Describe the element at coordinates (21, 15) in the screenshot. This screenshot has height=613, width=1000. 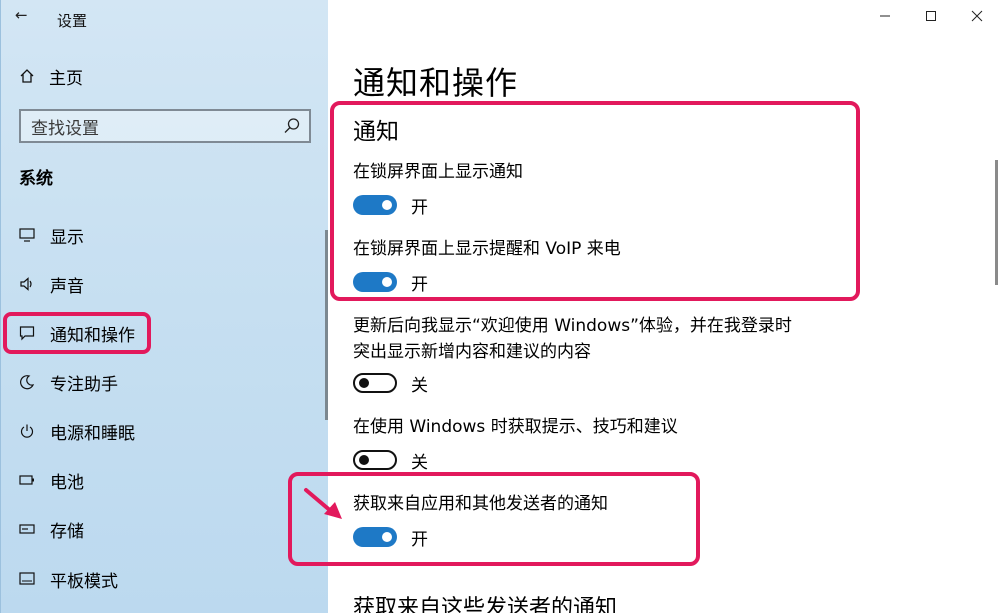
I see `back-arrow-icon: ←` at that location.